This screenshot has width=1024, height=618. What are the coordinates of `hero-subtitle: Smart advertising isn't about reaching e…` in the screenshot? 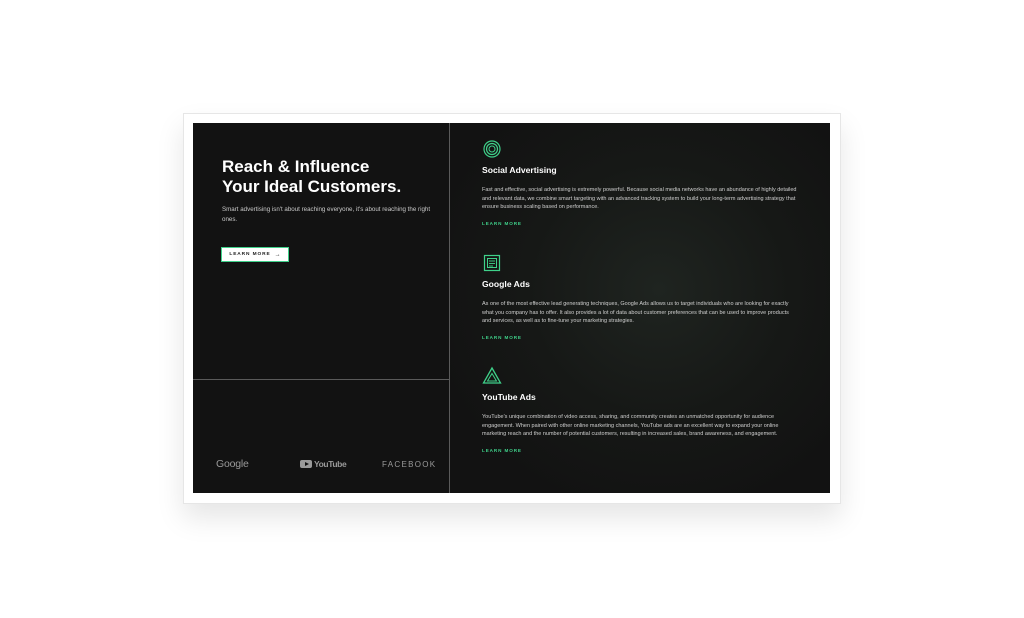 It's located at (326, 214).